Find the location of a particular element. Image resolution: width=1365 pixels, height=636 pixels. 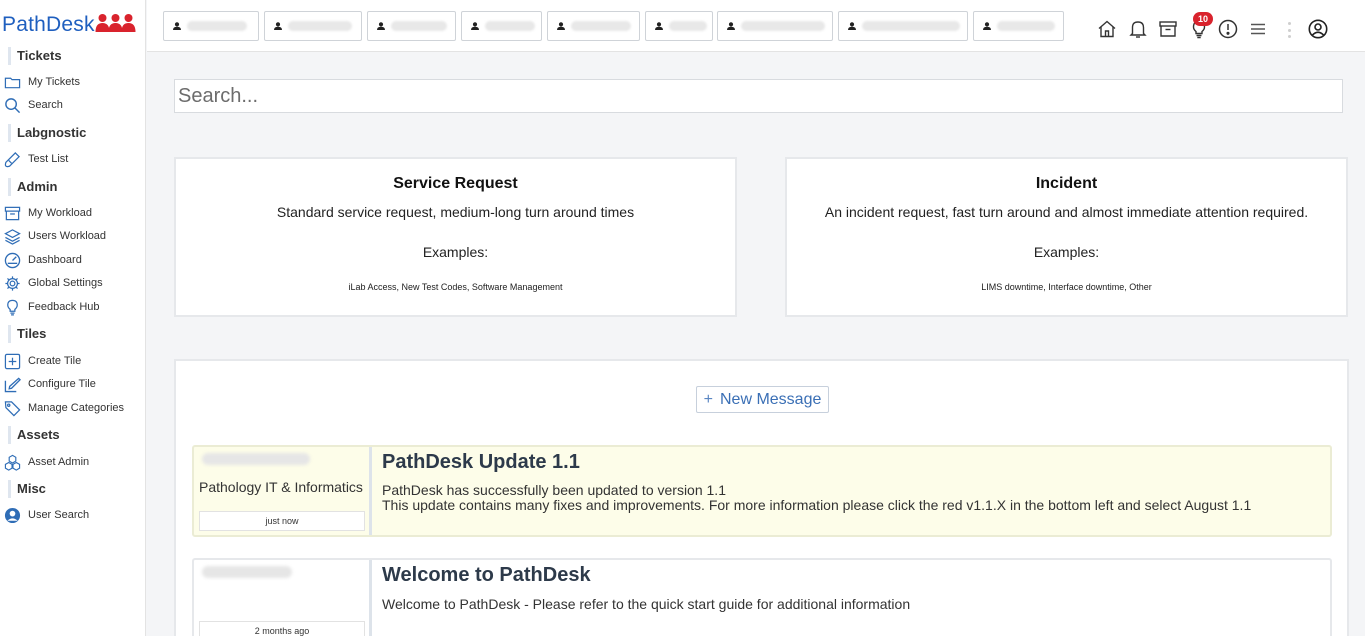

alert-circle-icon is located at coordinates (1228, 29).